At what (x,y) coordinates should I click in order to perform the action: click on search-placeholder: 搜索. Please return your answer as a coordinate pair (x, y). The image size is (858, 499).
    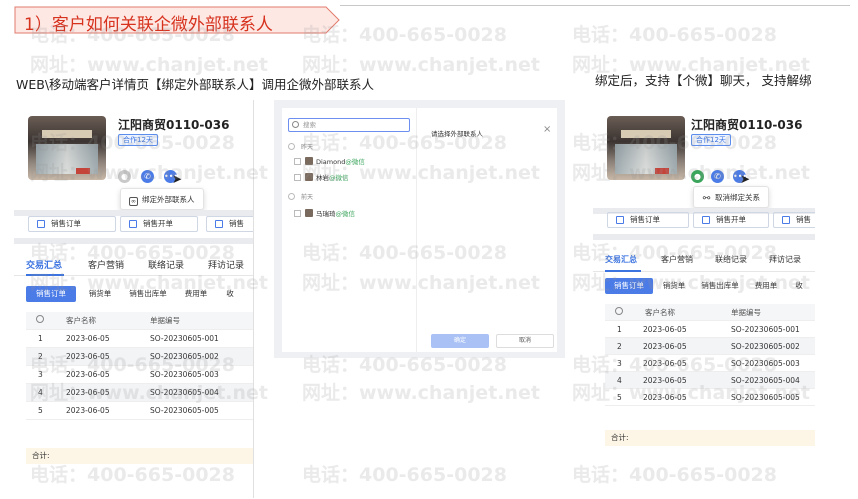
    Looking at the image, I should click on (309, 125).